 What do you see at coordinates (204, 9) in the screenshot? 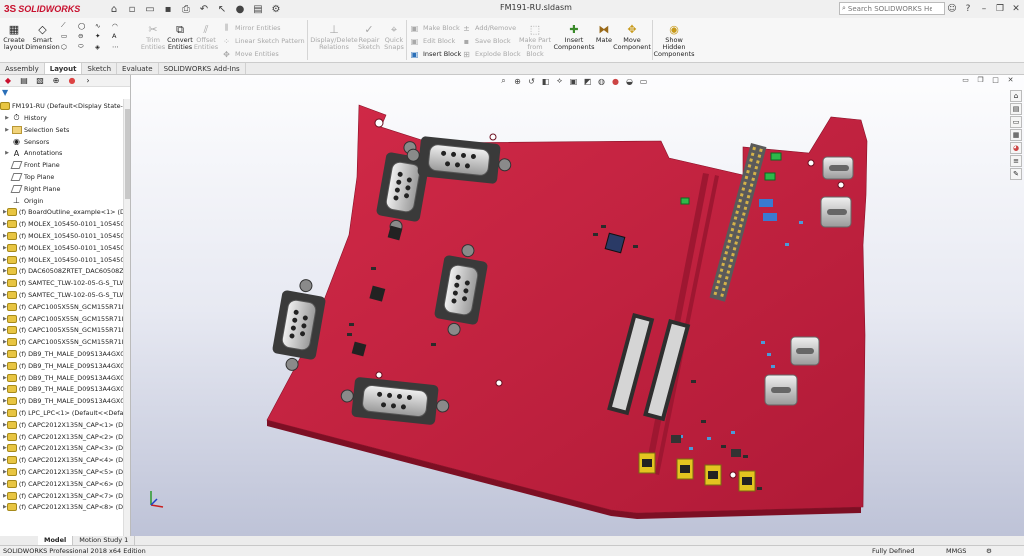
I see `undo-icon: ↶` at bounding box center [204, 9].